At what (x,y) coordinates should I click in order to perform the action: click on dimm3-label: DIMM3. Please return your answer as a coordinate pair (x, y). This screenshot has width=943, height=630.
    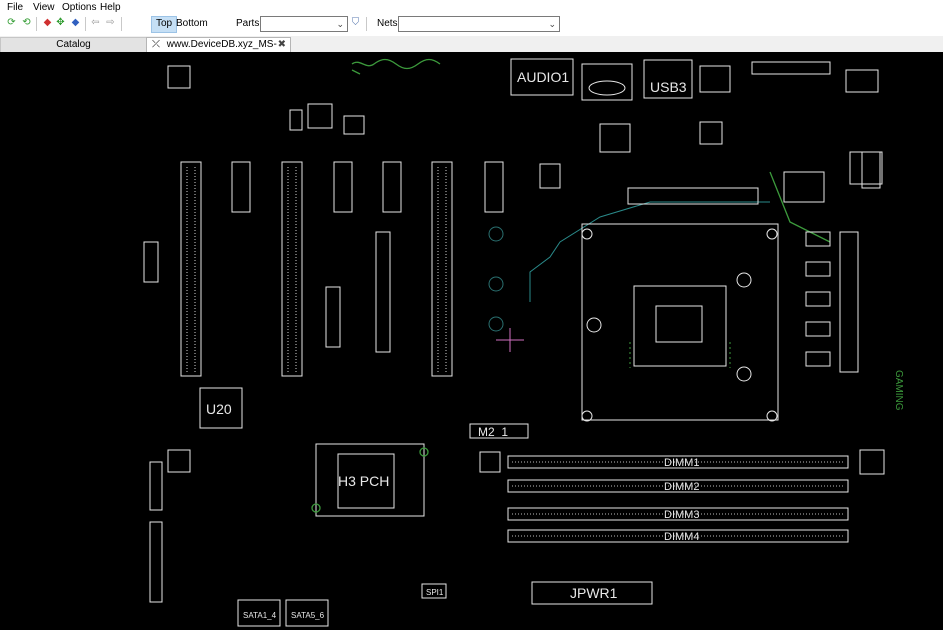
    Looking at the image, I should click on (681, 515).